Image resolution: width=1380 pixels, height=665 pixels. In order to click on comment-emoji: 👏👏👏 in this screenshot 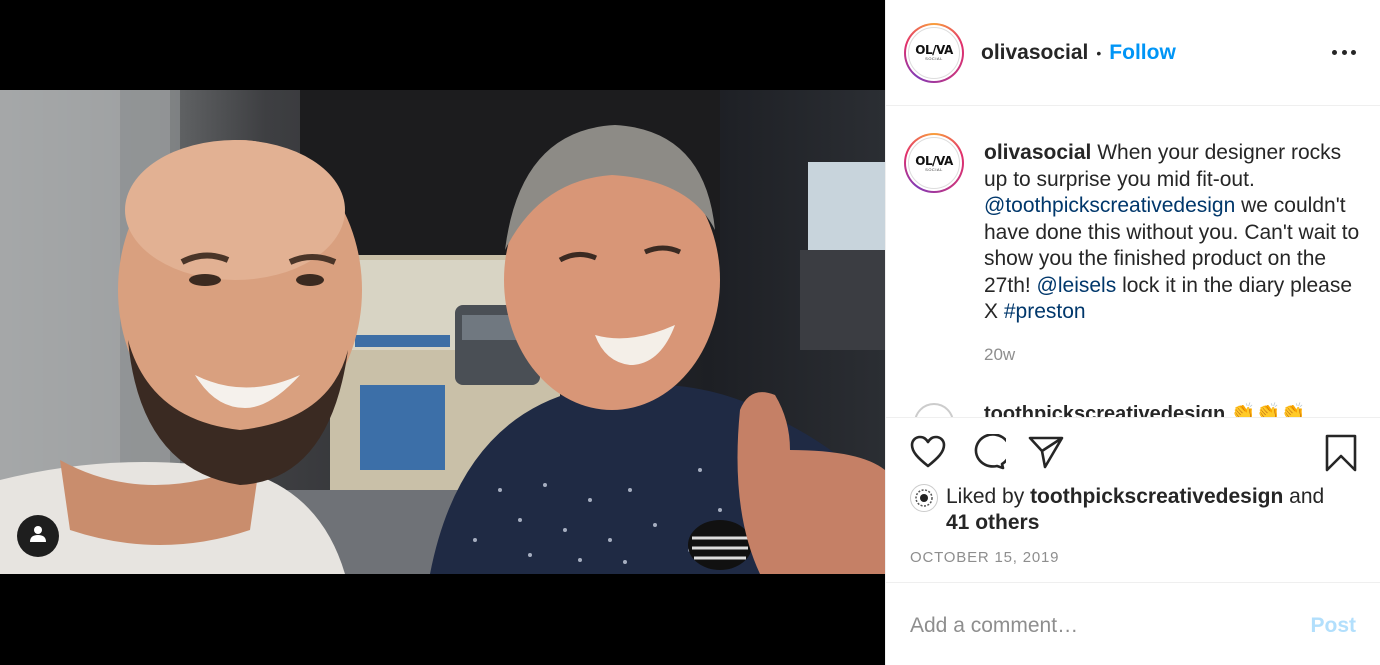, I will do `click(1268, 410)`.